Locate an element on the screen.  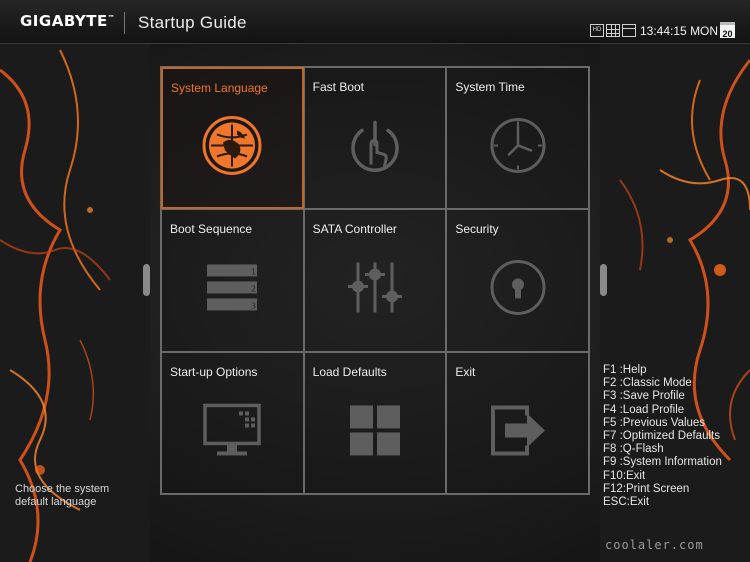
tile-label: Start-up Options is located at coordinates (214, 371).